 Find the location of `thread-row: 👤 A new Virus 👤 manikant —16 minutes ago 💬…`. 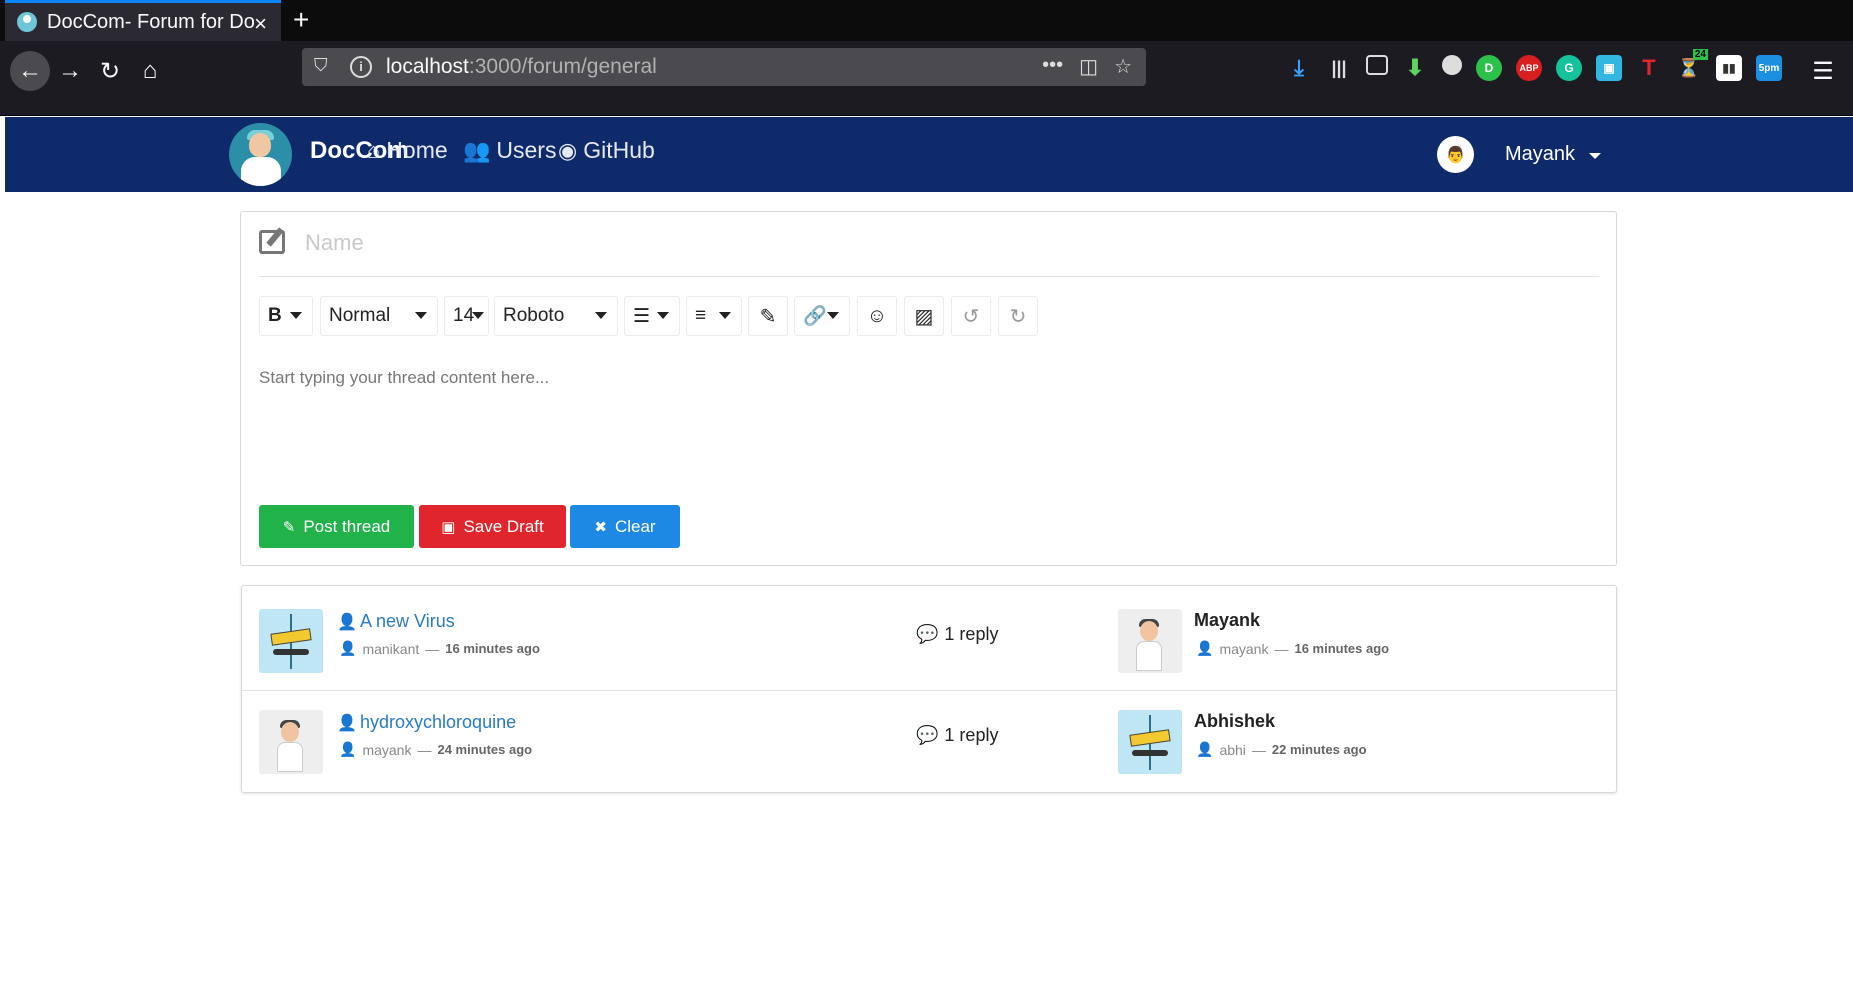

thread-row: 👤 A new Virus 👤 manikant —16 minutes ago 💬… is located at coordinates (929, 637).